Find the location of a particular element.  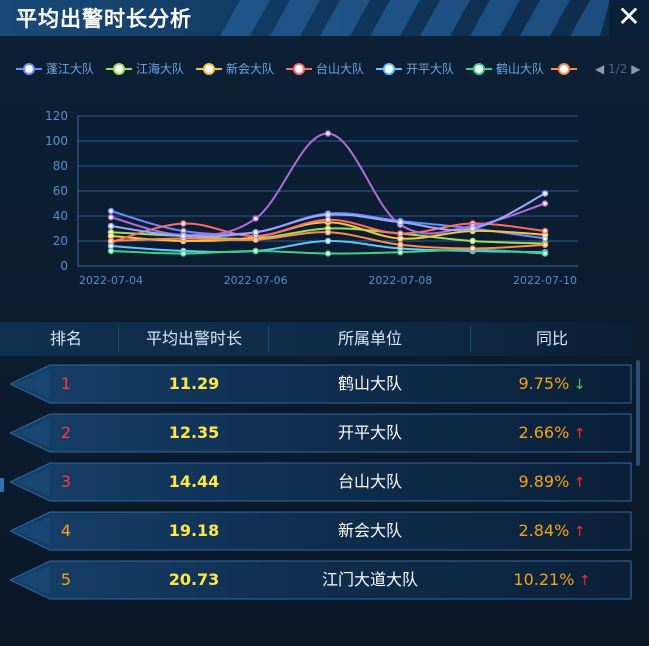

y-tick-label: 100 is located at coordinates (56, 141).